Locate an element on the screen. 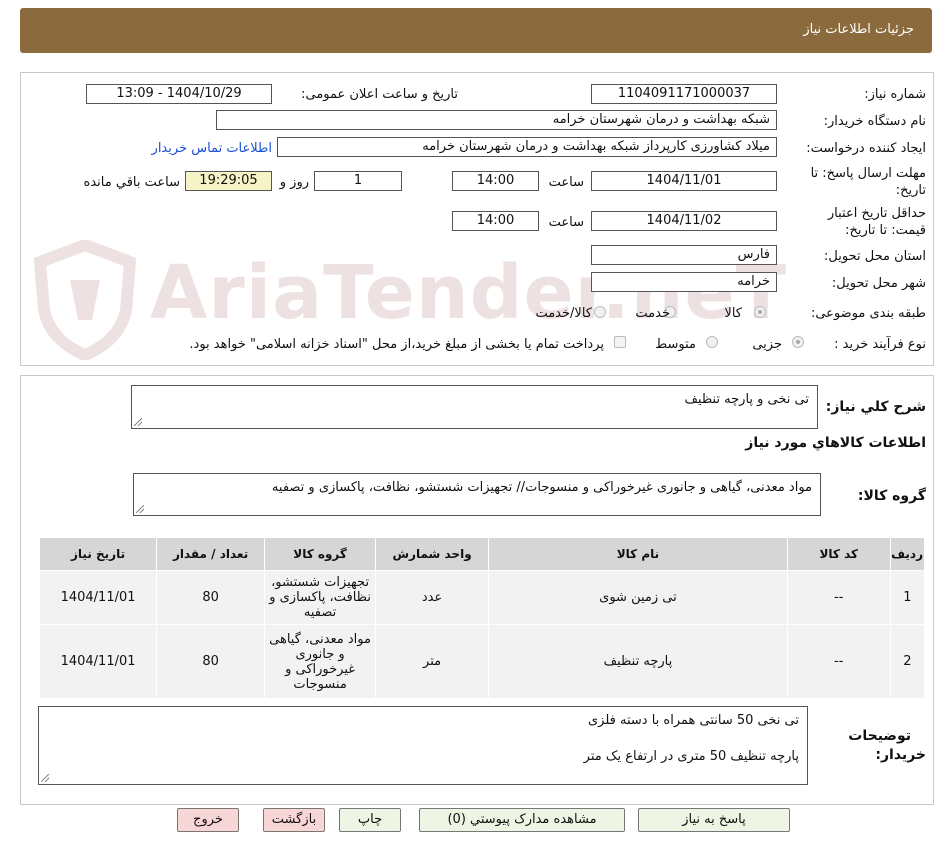 This screenshot has width=944, height=854. validity-time-label: ساعت is located at coordinates (566, 222).